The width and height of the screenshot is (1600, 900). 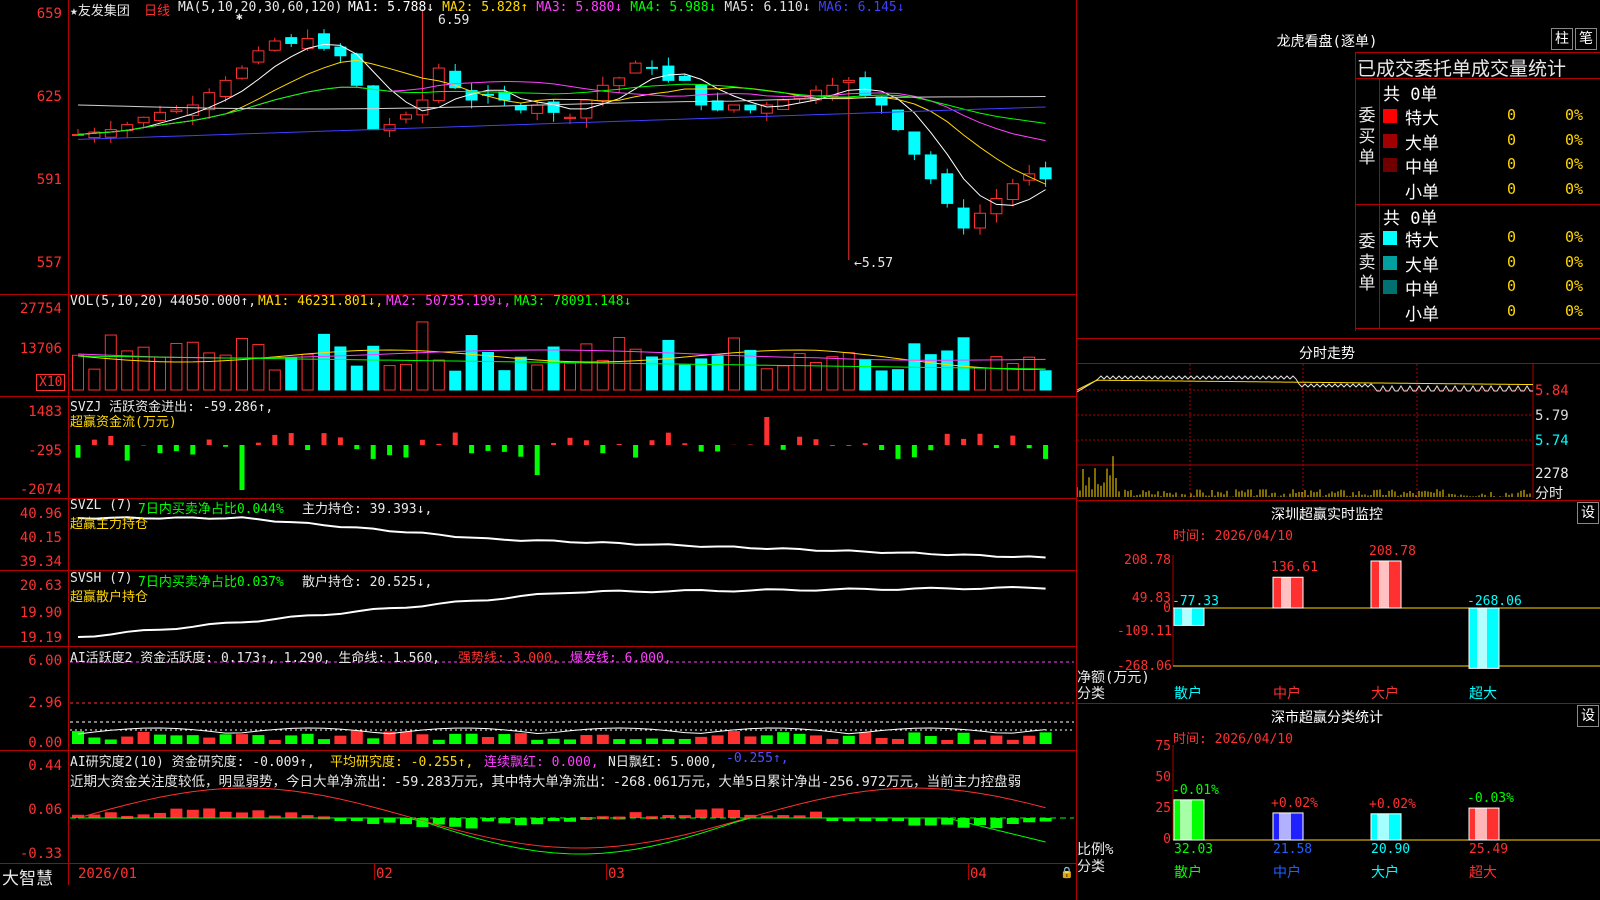 What do you see at coordinates (673, 7) in the screenshot?
I see `ma-legend-item: MA4: 5.988↓` at bounding box center [673, 7].